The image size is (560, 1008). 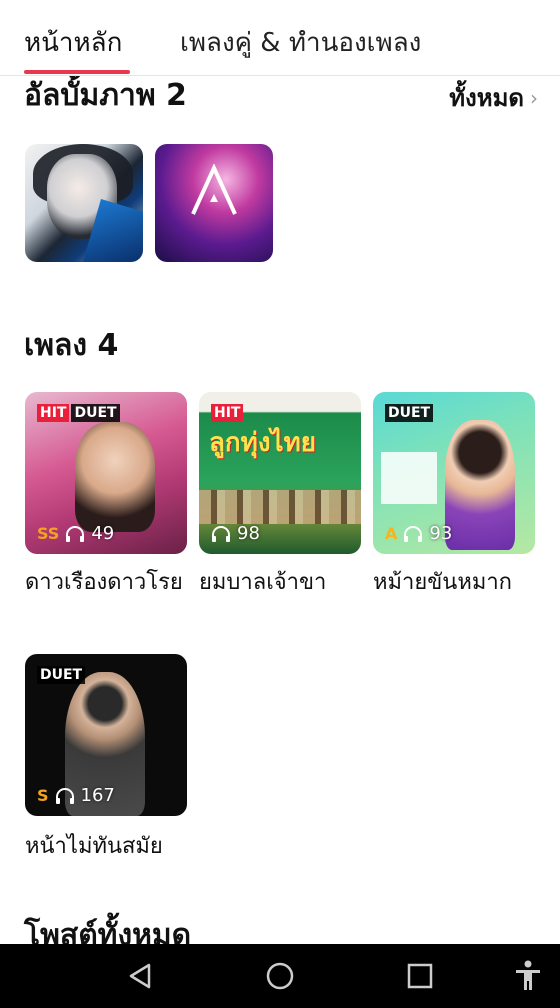 I want to click on song-title-4: หน้าไม่ทันสมัย, so click(x=108, y=847).